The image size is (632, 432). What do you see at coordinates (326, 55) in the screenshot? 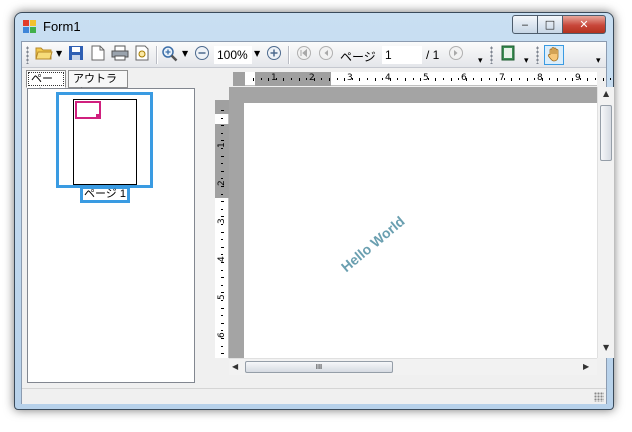
I see `previous-page-icon` at bounding box center [326, 55].